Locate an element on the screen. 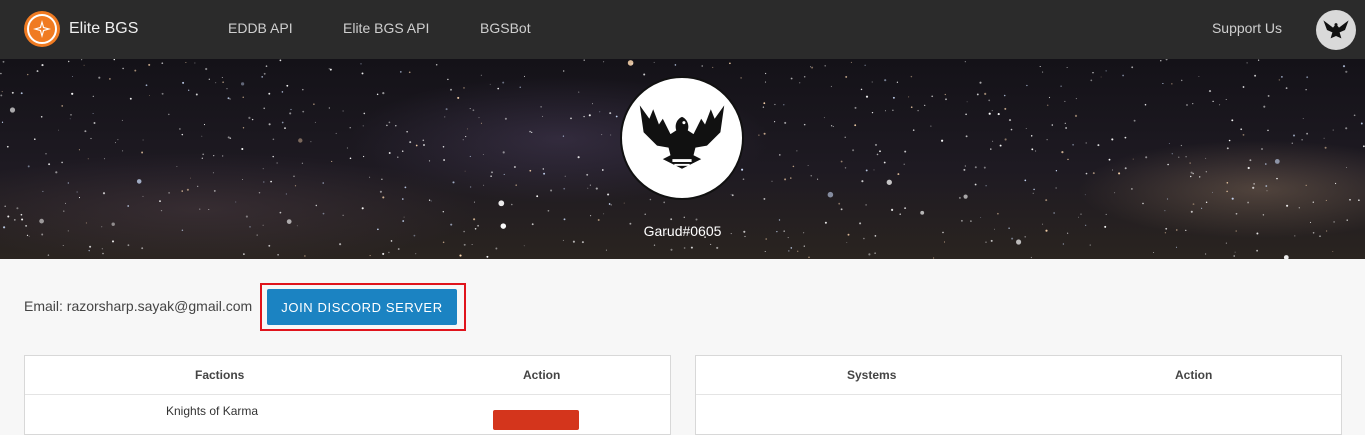 The height and width of the screenshot is (435, 1365). user-avatar-button is located at coordinates (1336, 30).